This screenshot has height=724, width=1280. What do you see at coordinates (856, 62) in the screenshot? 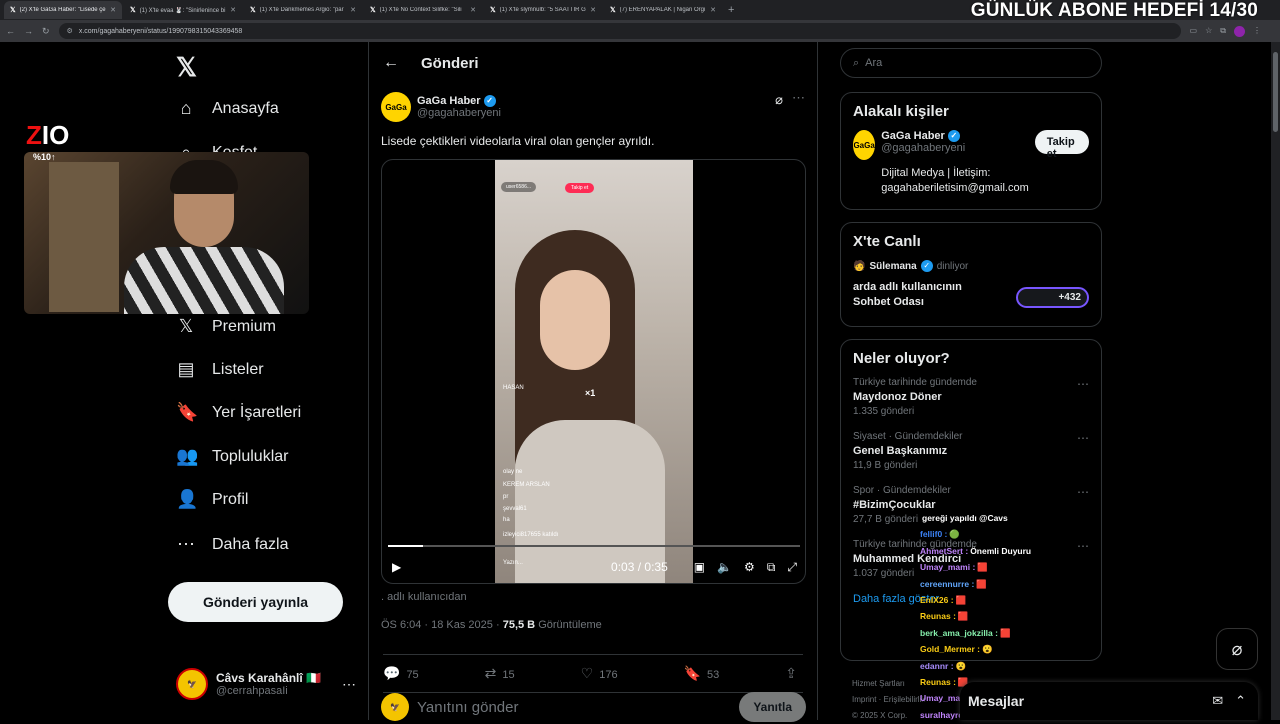
I see `search-icon: ⌕` at bounding box center [856, 62].